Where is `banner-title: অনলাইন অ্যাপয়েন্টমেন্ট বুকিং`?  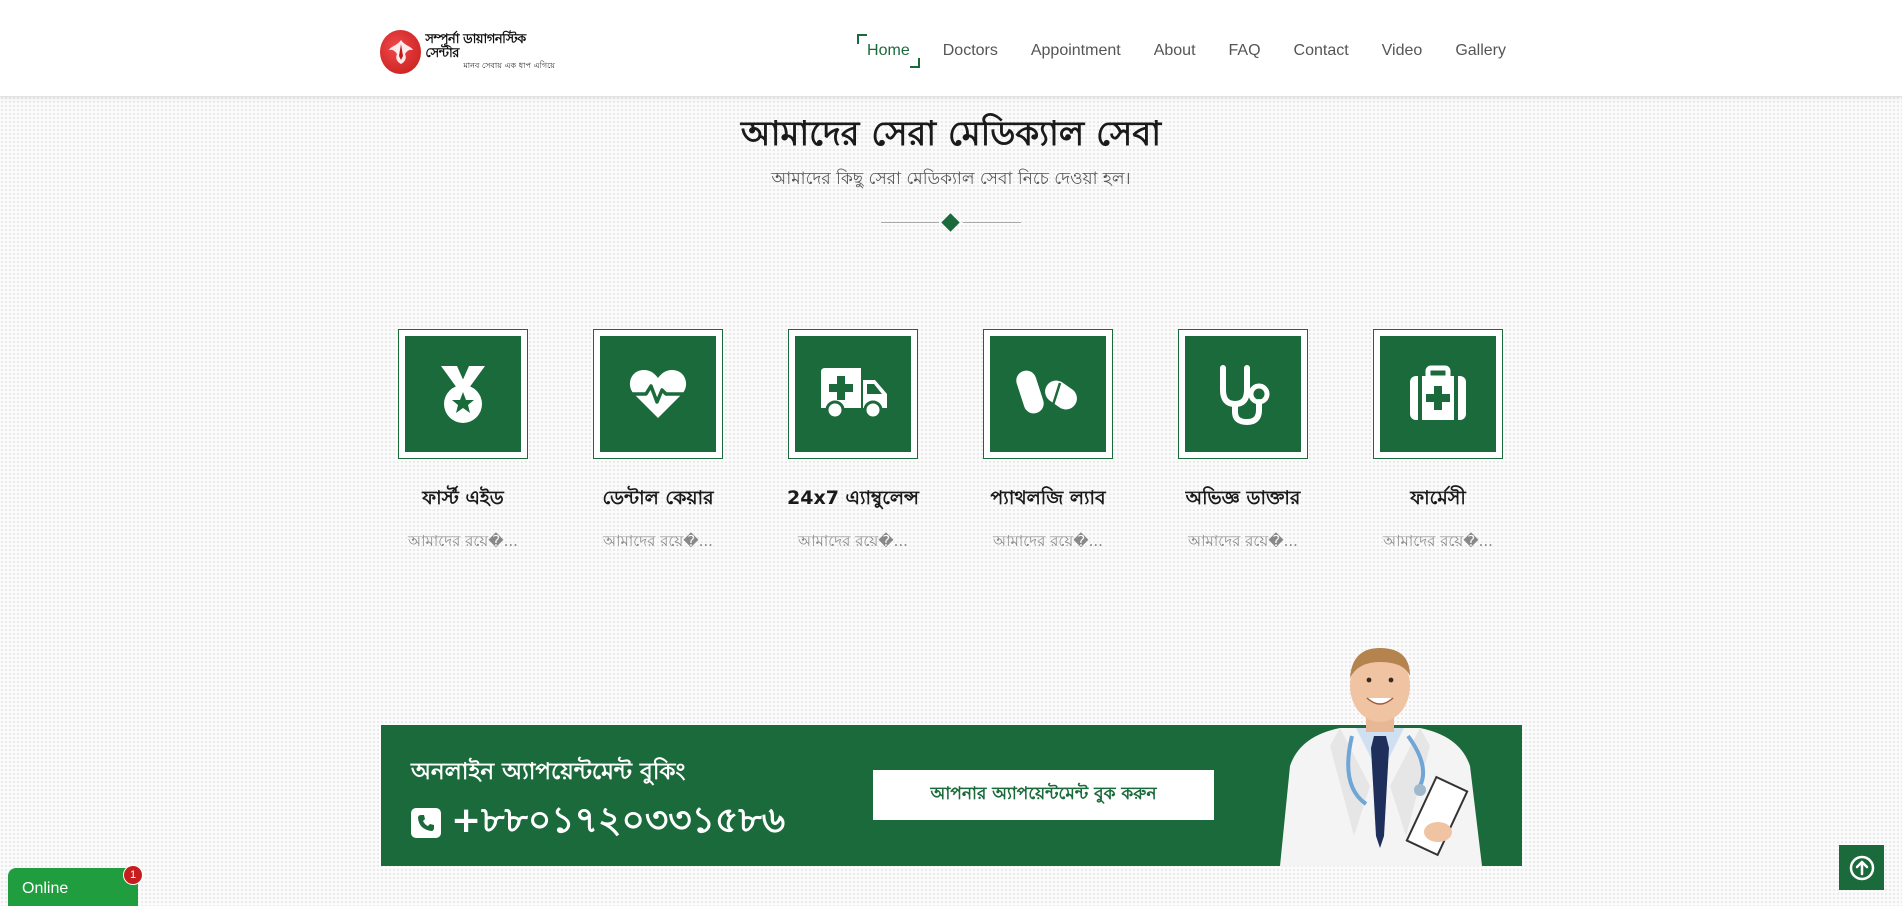
banner-title: অনলাইন অ্যাপয়েন্টমেন্ট বুকিং is located at coordinates (548, 772).